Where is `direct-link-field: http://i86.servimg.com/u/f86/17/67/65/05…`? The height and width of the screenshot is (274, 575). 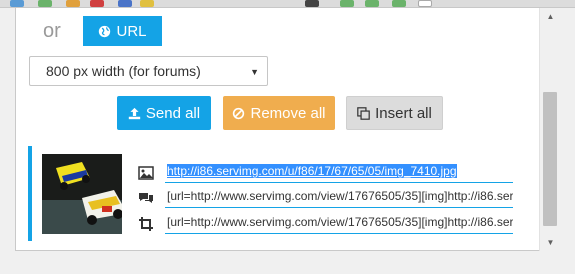
direct-link-field: http://i86.servimg.com/u/f86/17/67/65/05… is located at coordinates (339, 172).